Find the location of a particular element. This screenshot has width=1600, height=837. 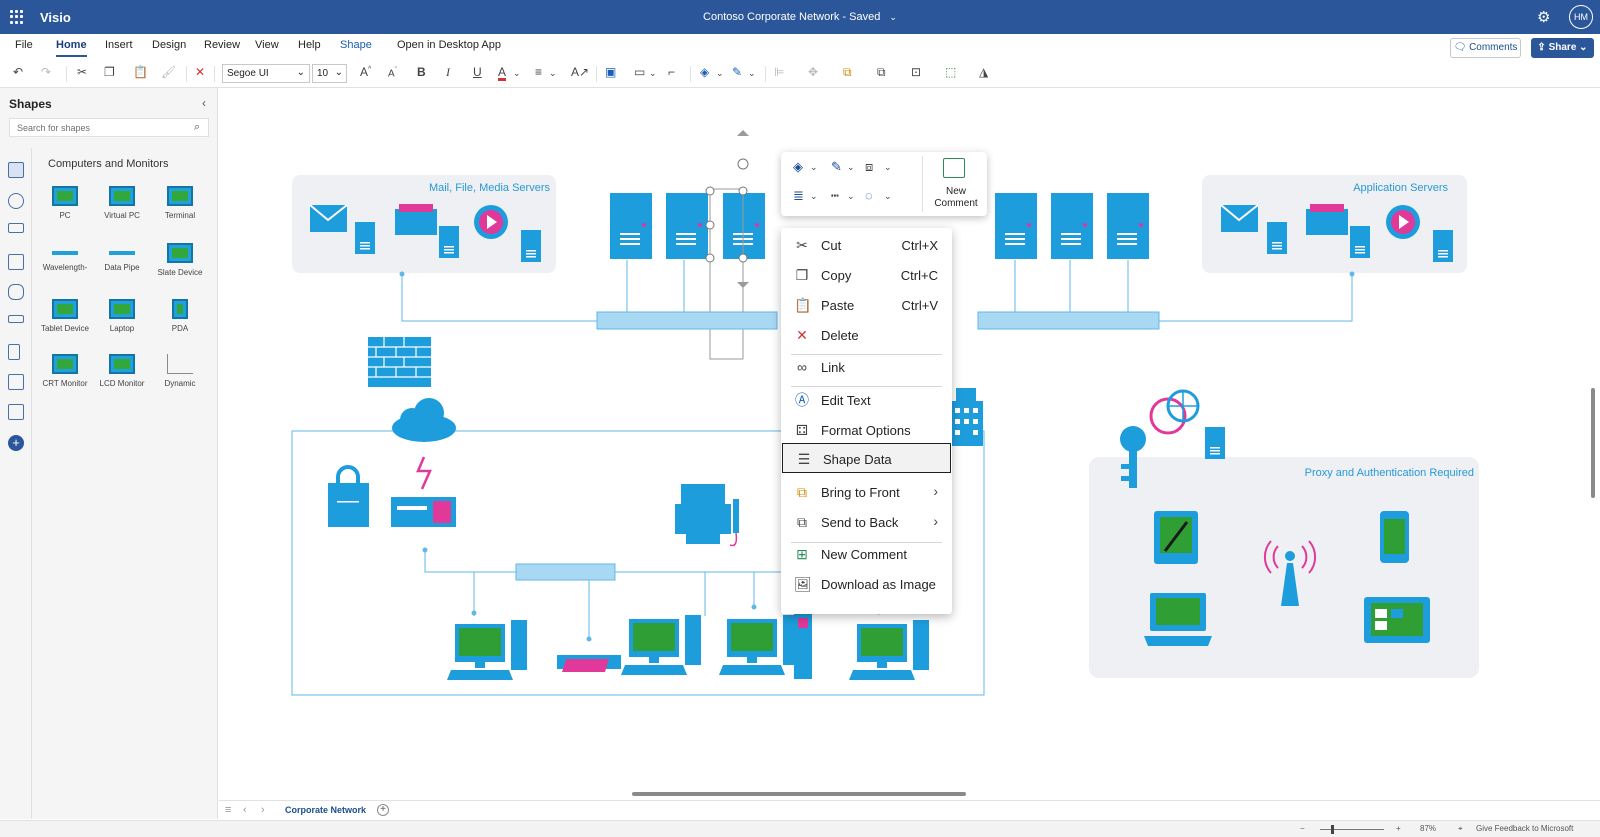

page-list-icon: ≡ is located at coordinates (228, 810).